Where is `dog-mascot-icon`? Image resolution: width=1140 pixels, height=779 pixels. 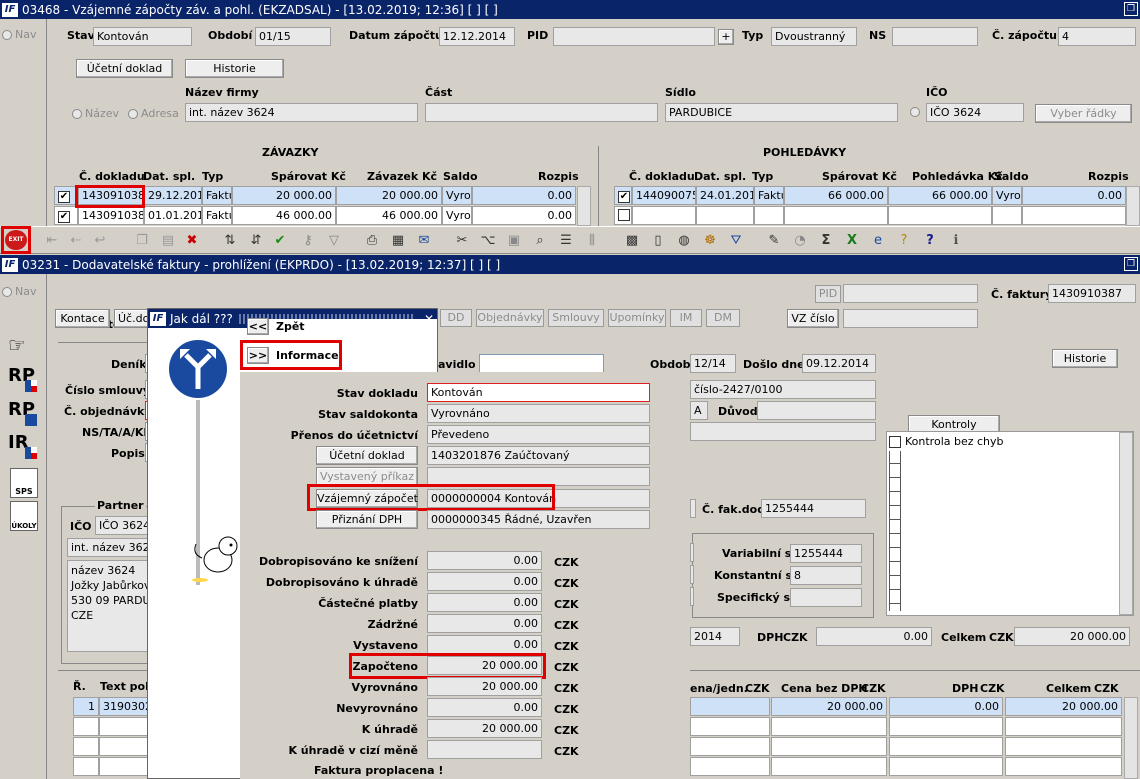
dog-mascot-icon is located at coordinates (215, 559).